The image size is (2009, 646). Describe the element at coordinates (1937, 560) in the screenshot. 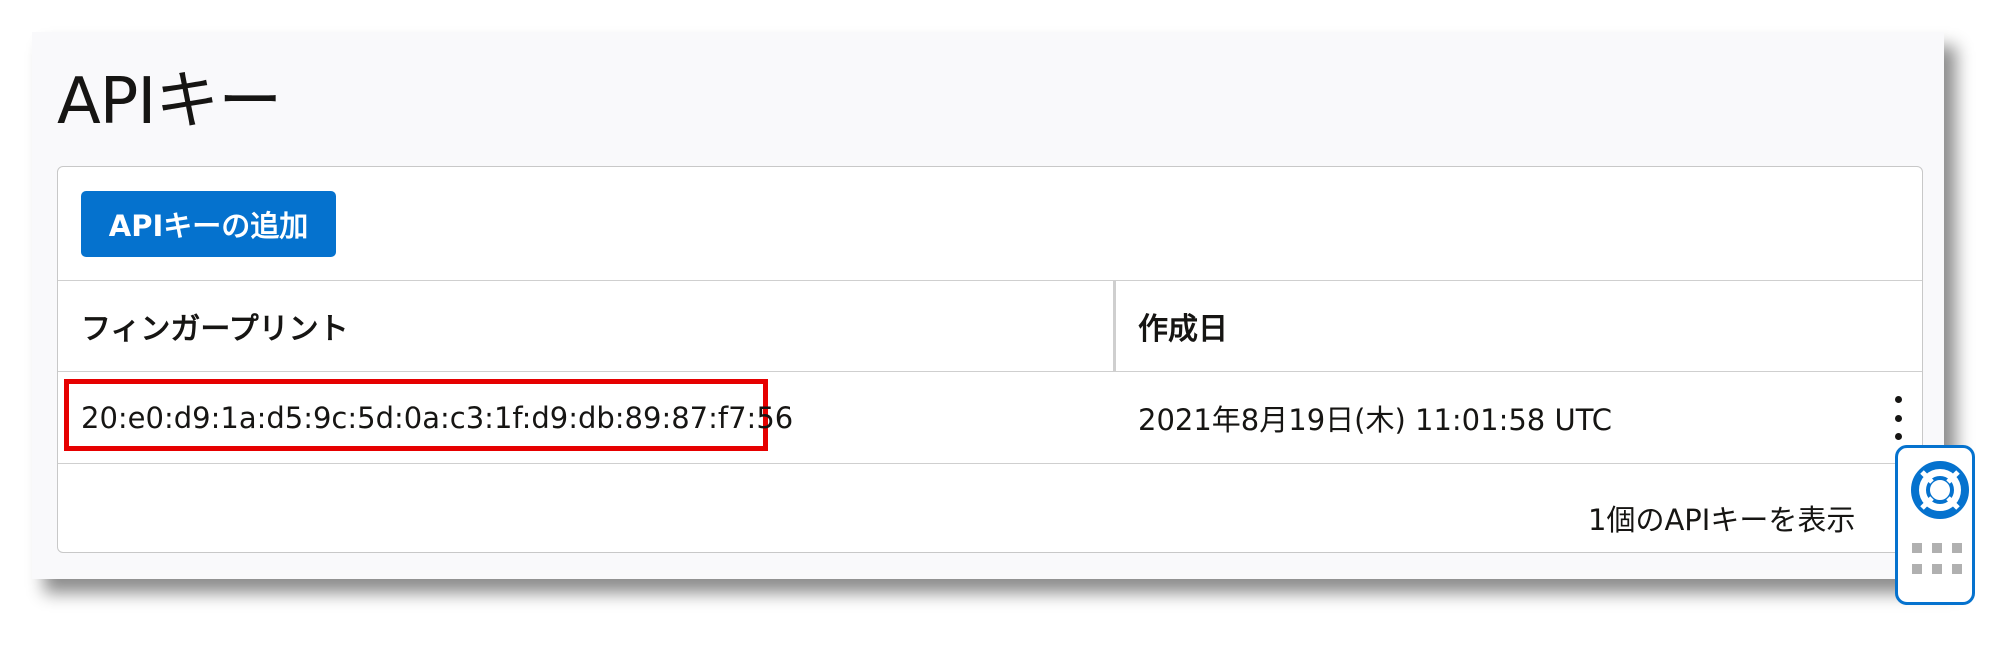

I see `grip-icon` at that location.